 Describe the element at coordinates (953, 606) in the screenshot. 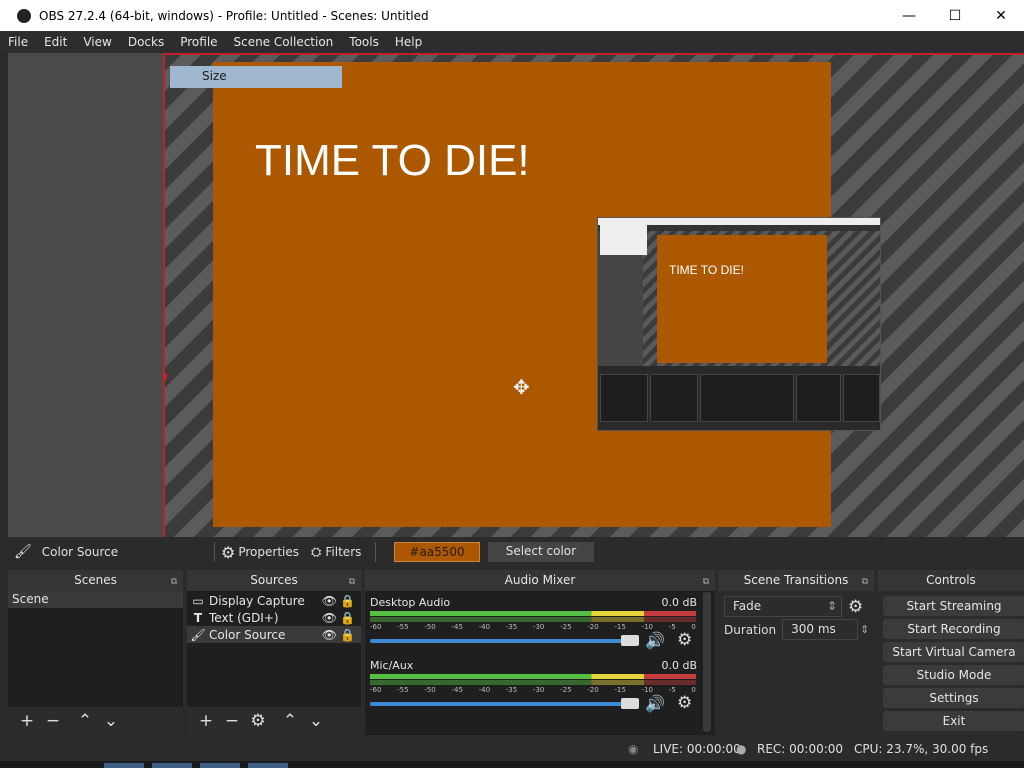

I see `start-streaming-button: Start Streaming` at that location.